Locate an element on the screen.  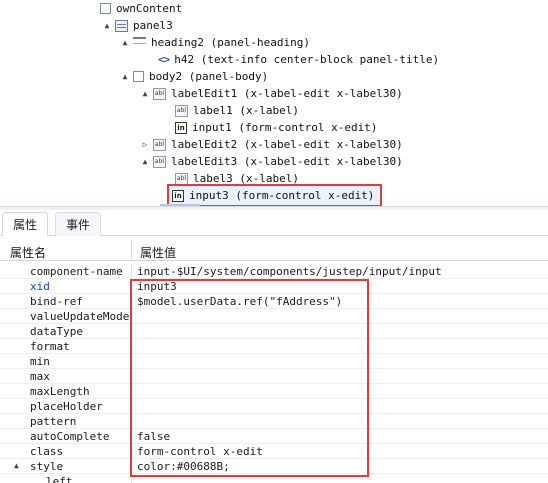
tree-node-label3: abl label3 (x-label) is located at coordinates (230, 178).